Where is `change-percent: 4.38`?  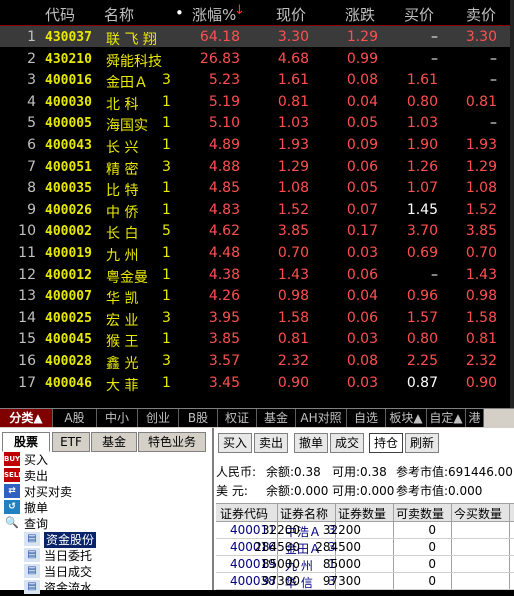
change-percent: 4.38 is located at coordinates (224, 274).